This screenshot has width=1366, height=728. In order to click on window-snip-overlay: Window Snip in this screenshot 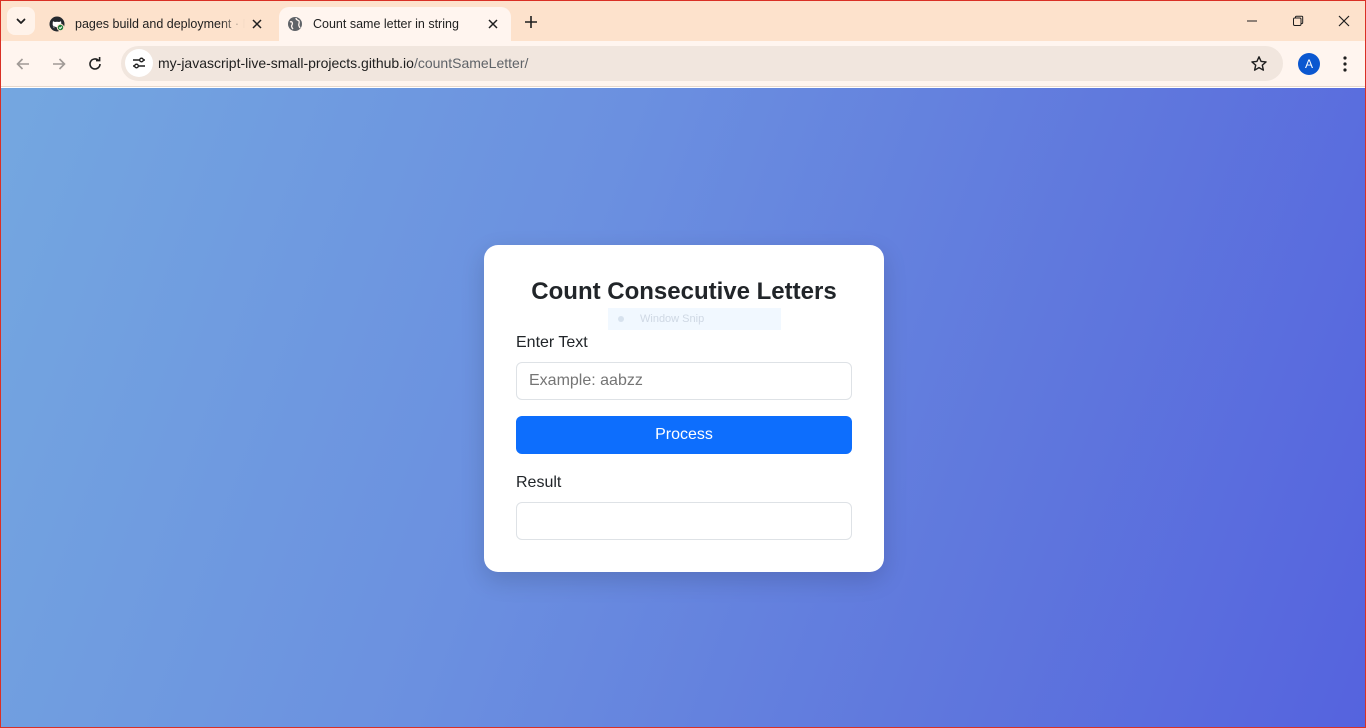, I will do `click(694, 319)`.